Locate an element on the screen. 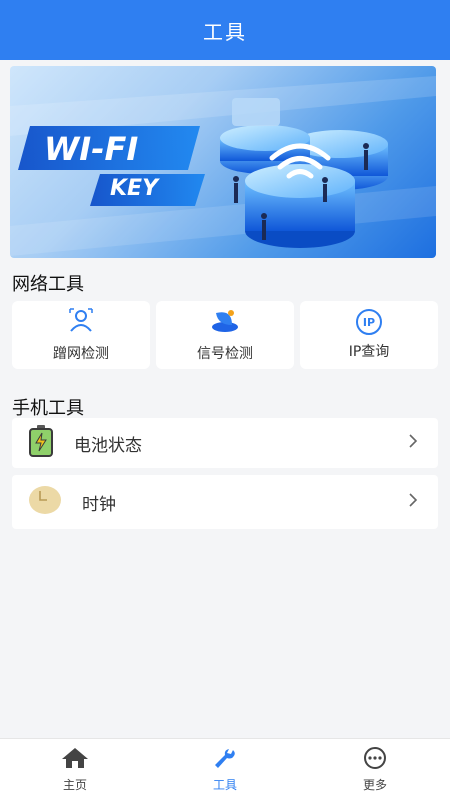 Image resolution: width=450 pixels, height=800 pixels. nav-label: 更多 is located at coordinates (374, 784).